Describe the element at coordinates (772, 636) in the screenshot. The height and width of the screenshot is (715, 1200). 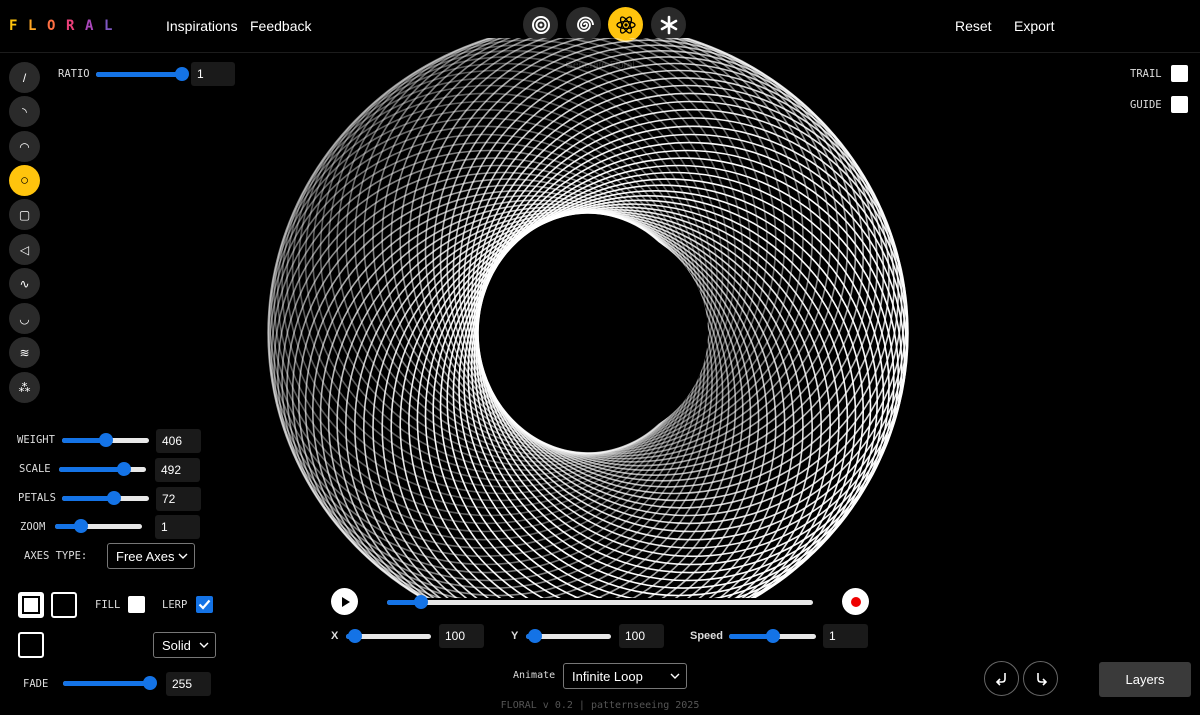
I see `speed-slider` at that location.